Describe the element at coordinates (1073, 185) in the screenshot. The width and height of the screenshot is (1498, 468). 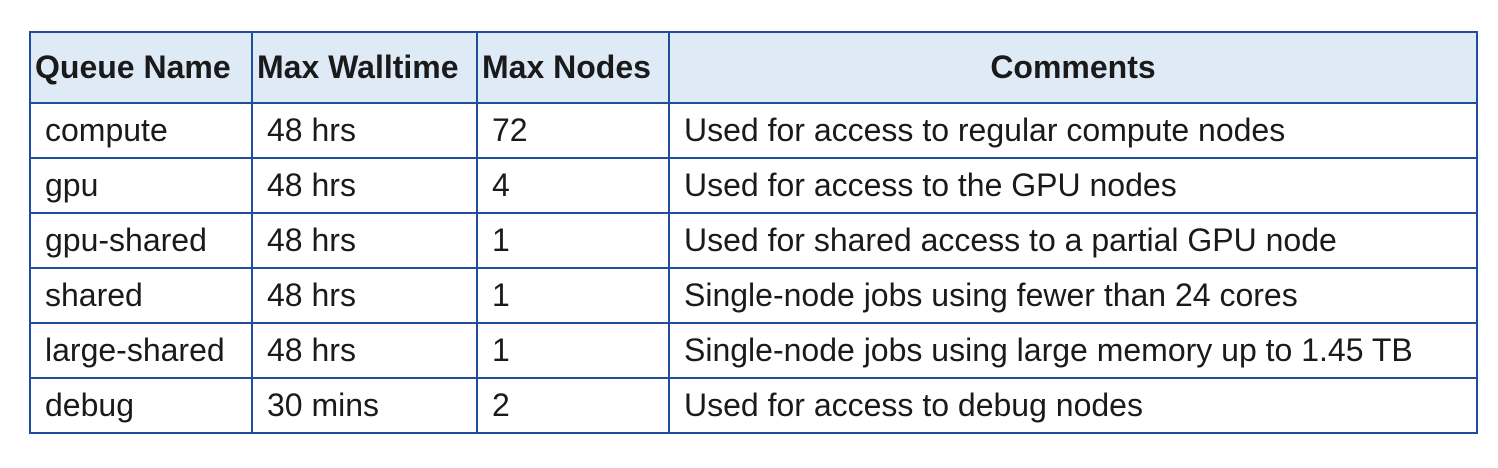
I see `comments-cell: Used for access to the GPU nodes` at that location.